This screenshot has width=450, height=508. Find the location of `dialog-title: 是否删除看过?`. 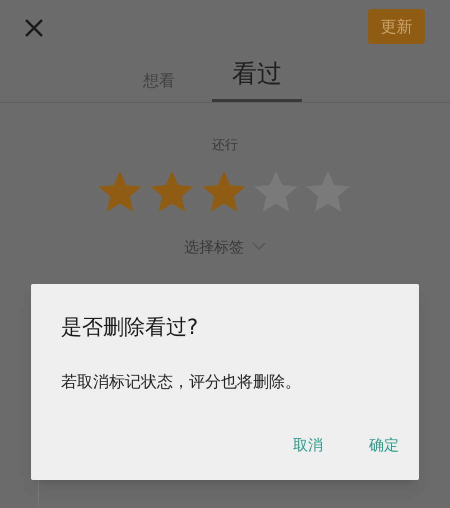

dialog-title: 是否删除看过? is located at coordinates (130, 327).